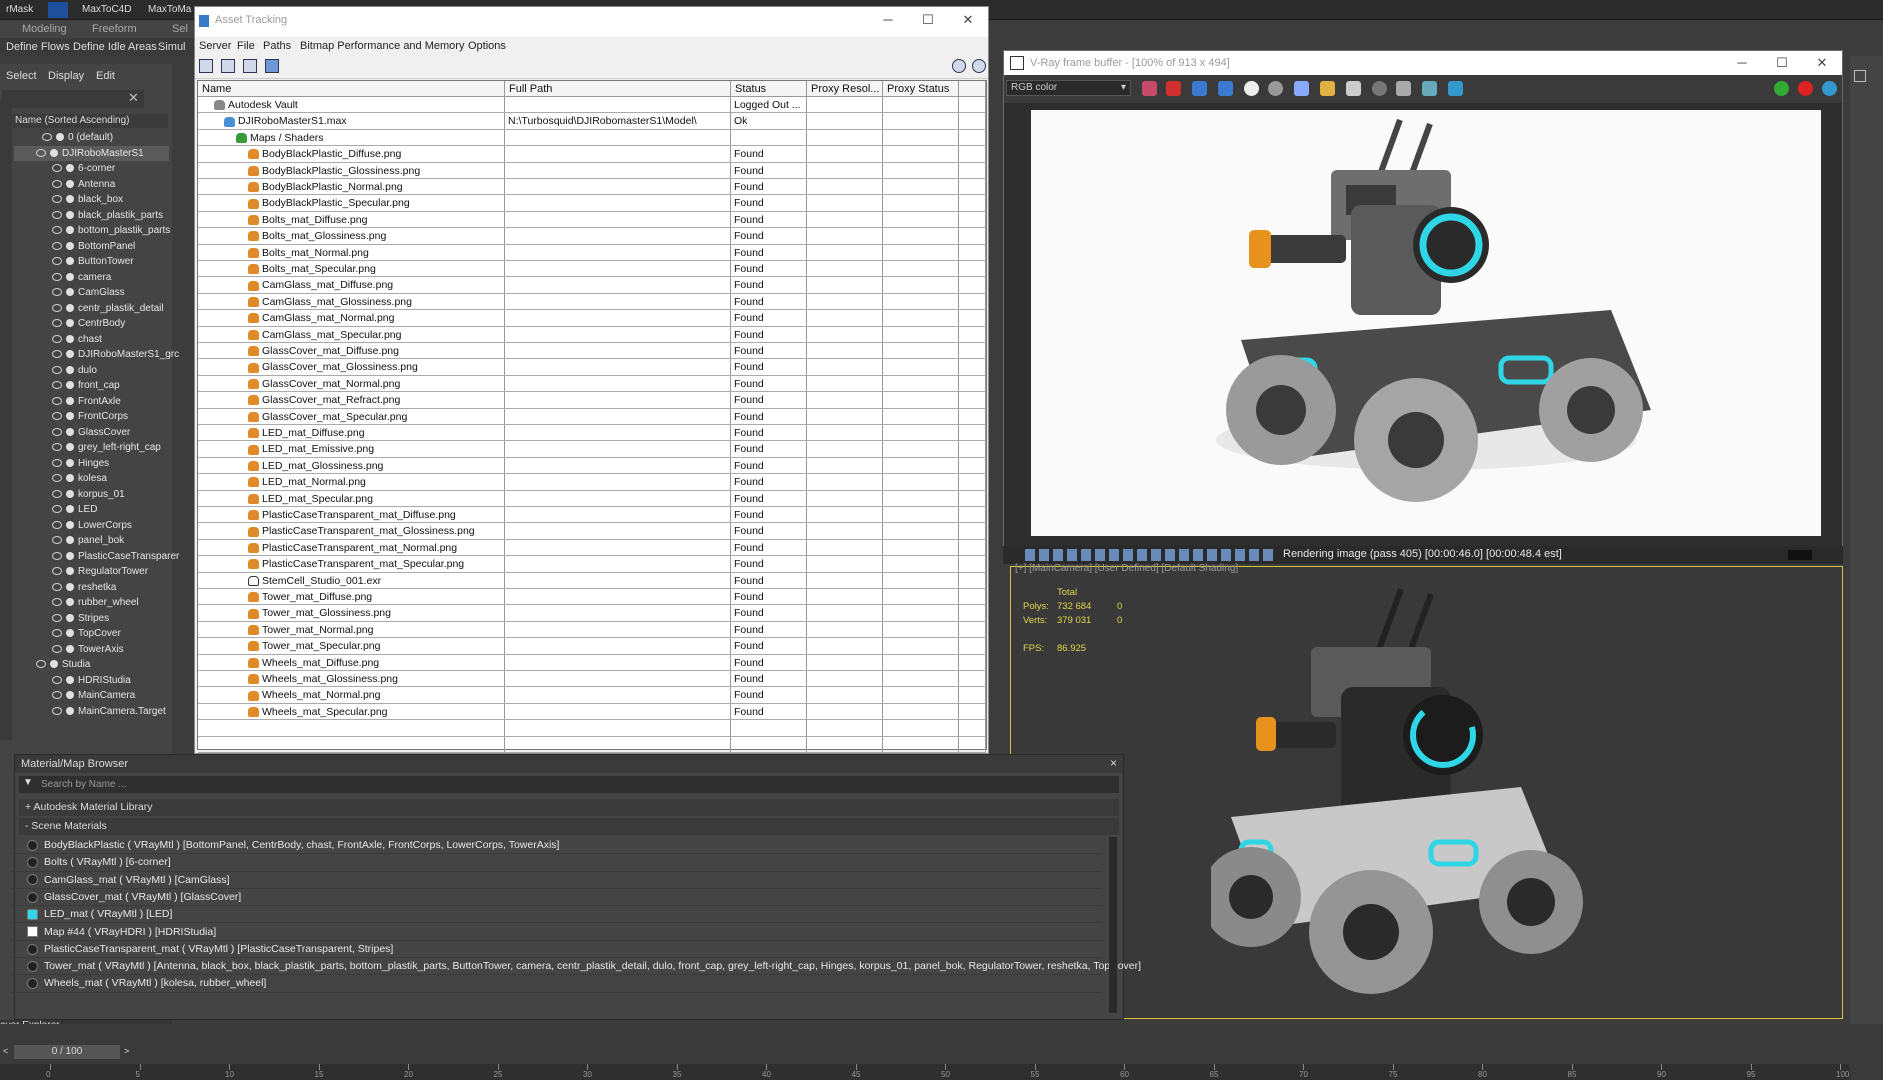  What do you see at coordinates (91, 292) in the screenshot?
I see `scene-item: CamGlass` at bounding box center [91, 292].